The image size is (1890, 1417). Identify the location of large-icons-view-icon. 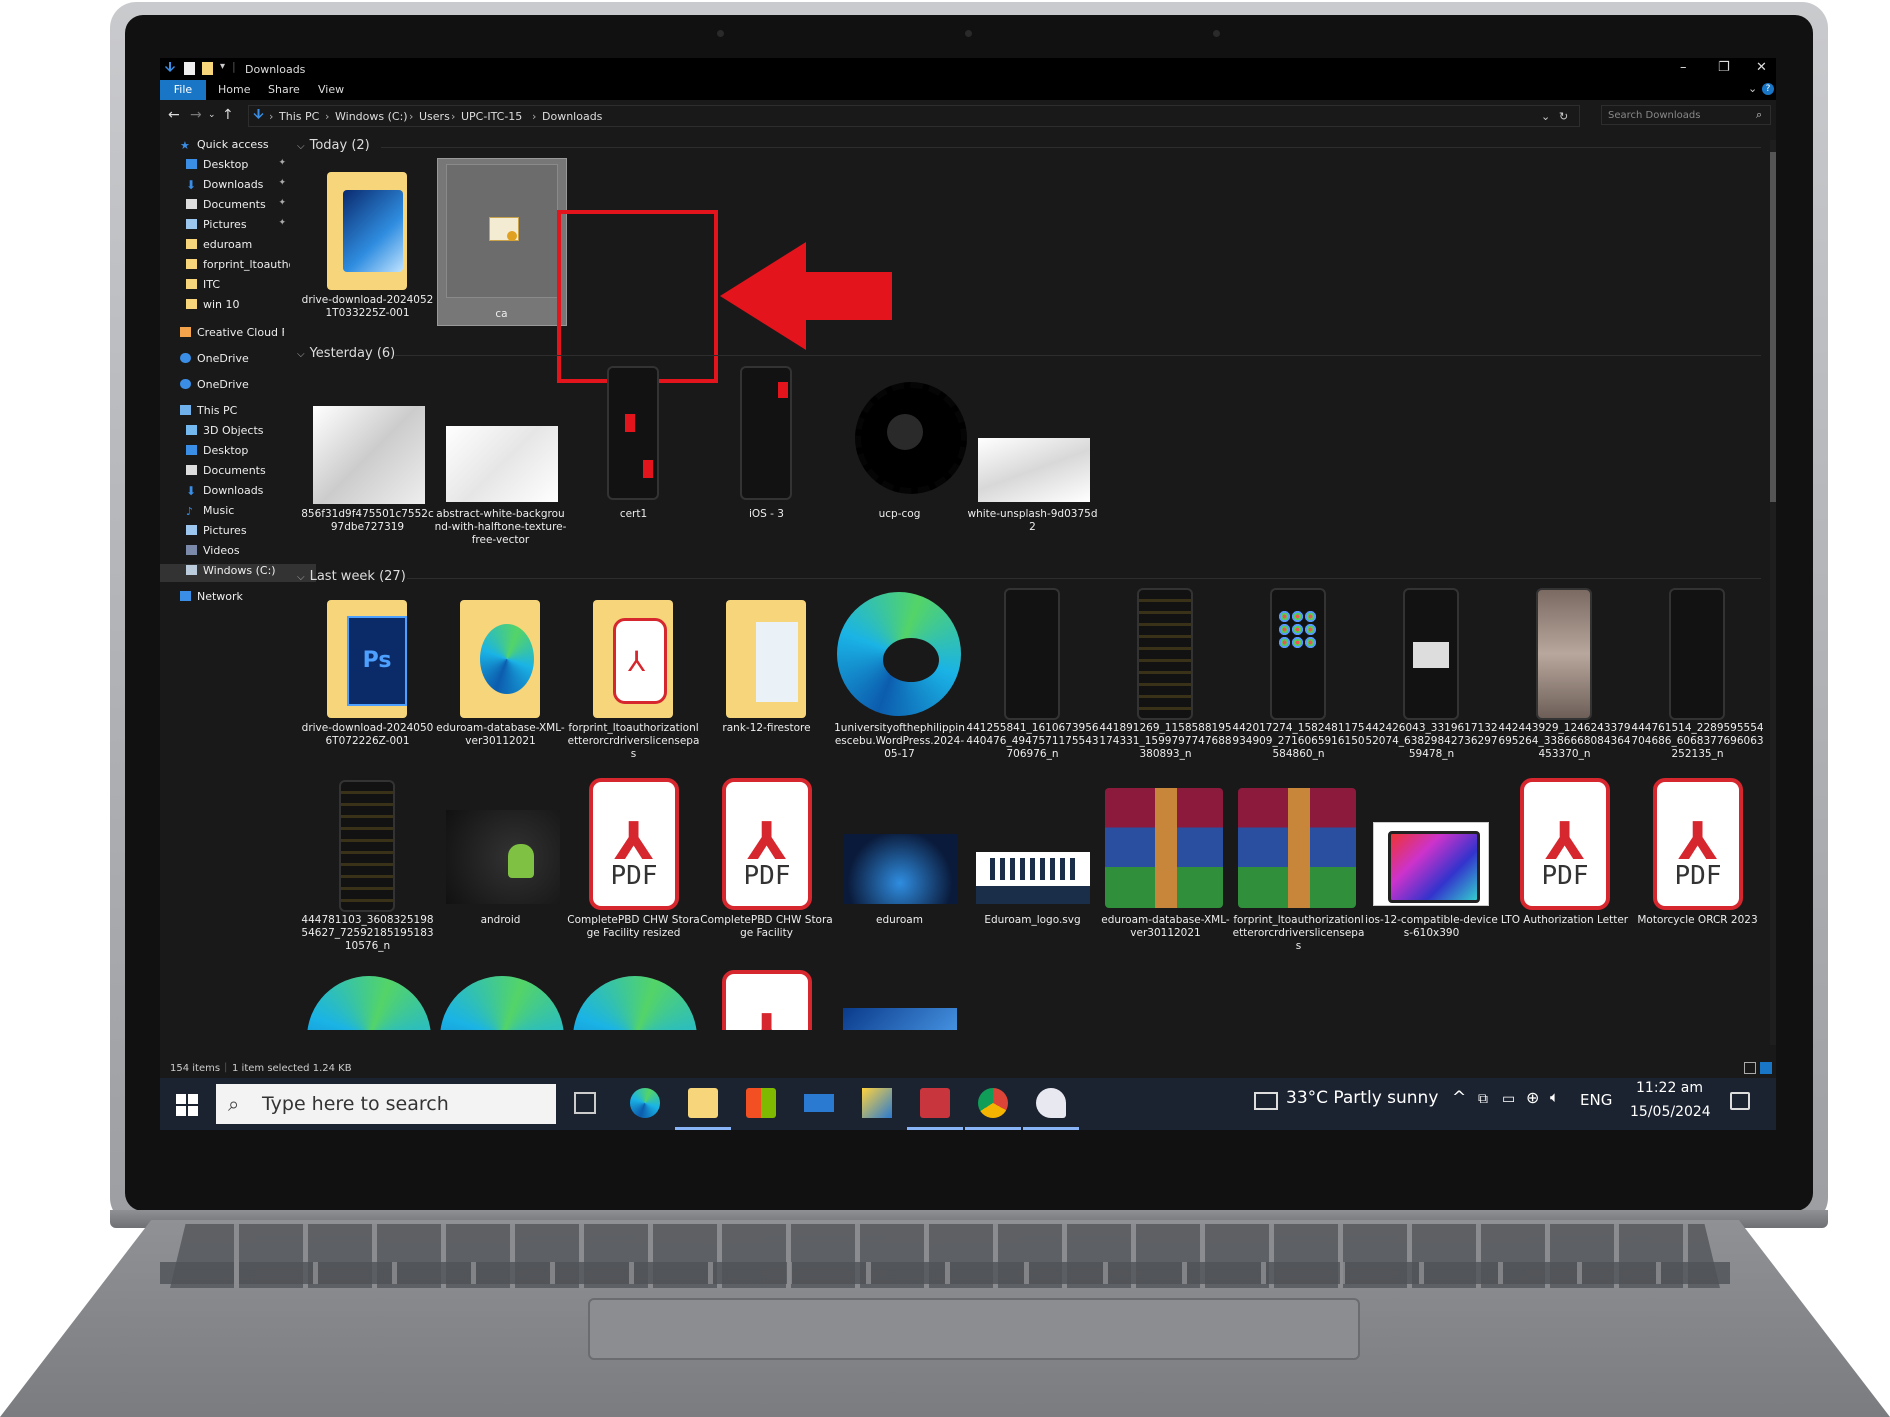
(1766, 1068).